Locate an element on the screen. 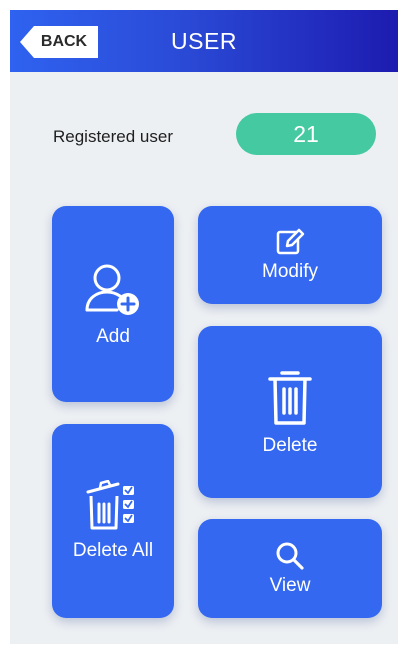 This screenshot has height=654, width=408. trash-checklist-icon is located at coordinates (110, 505).